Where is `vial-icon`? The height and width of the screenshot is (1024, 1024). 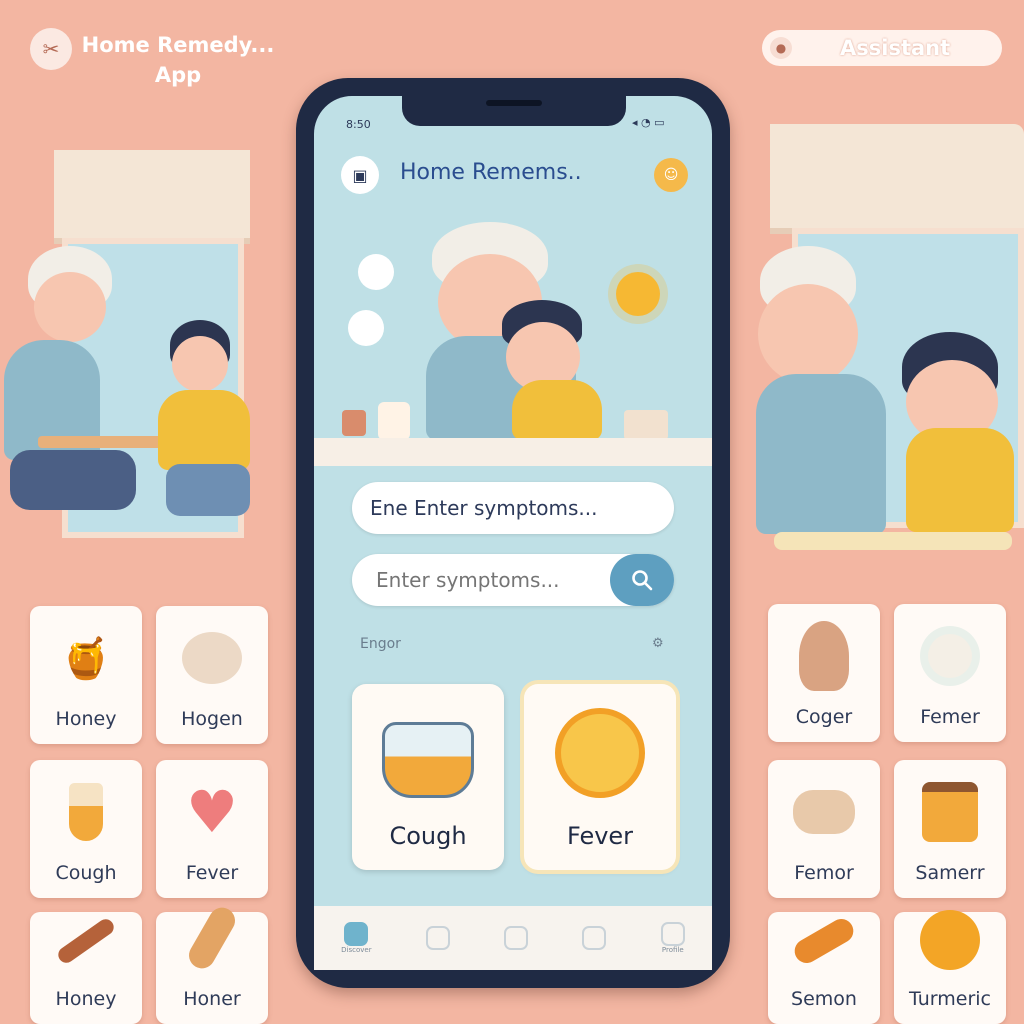 vial-icon is located at coordinates (86, 812).